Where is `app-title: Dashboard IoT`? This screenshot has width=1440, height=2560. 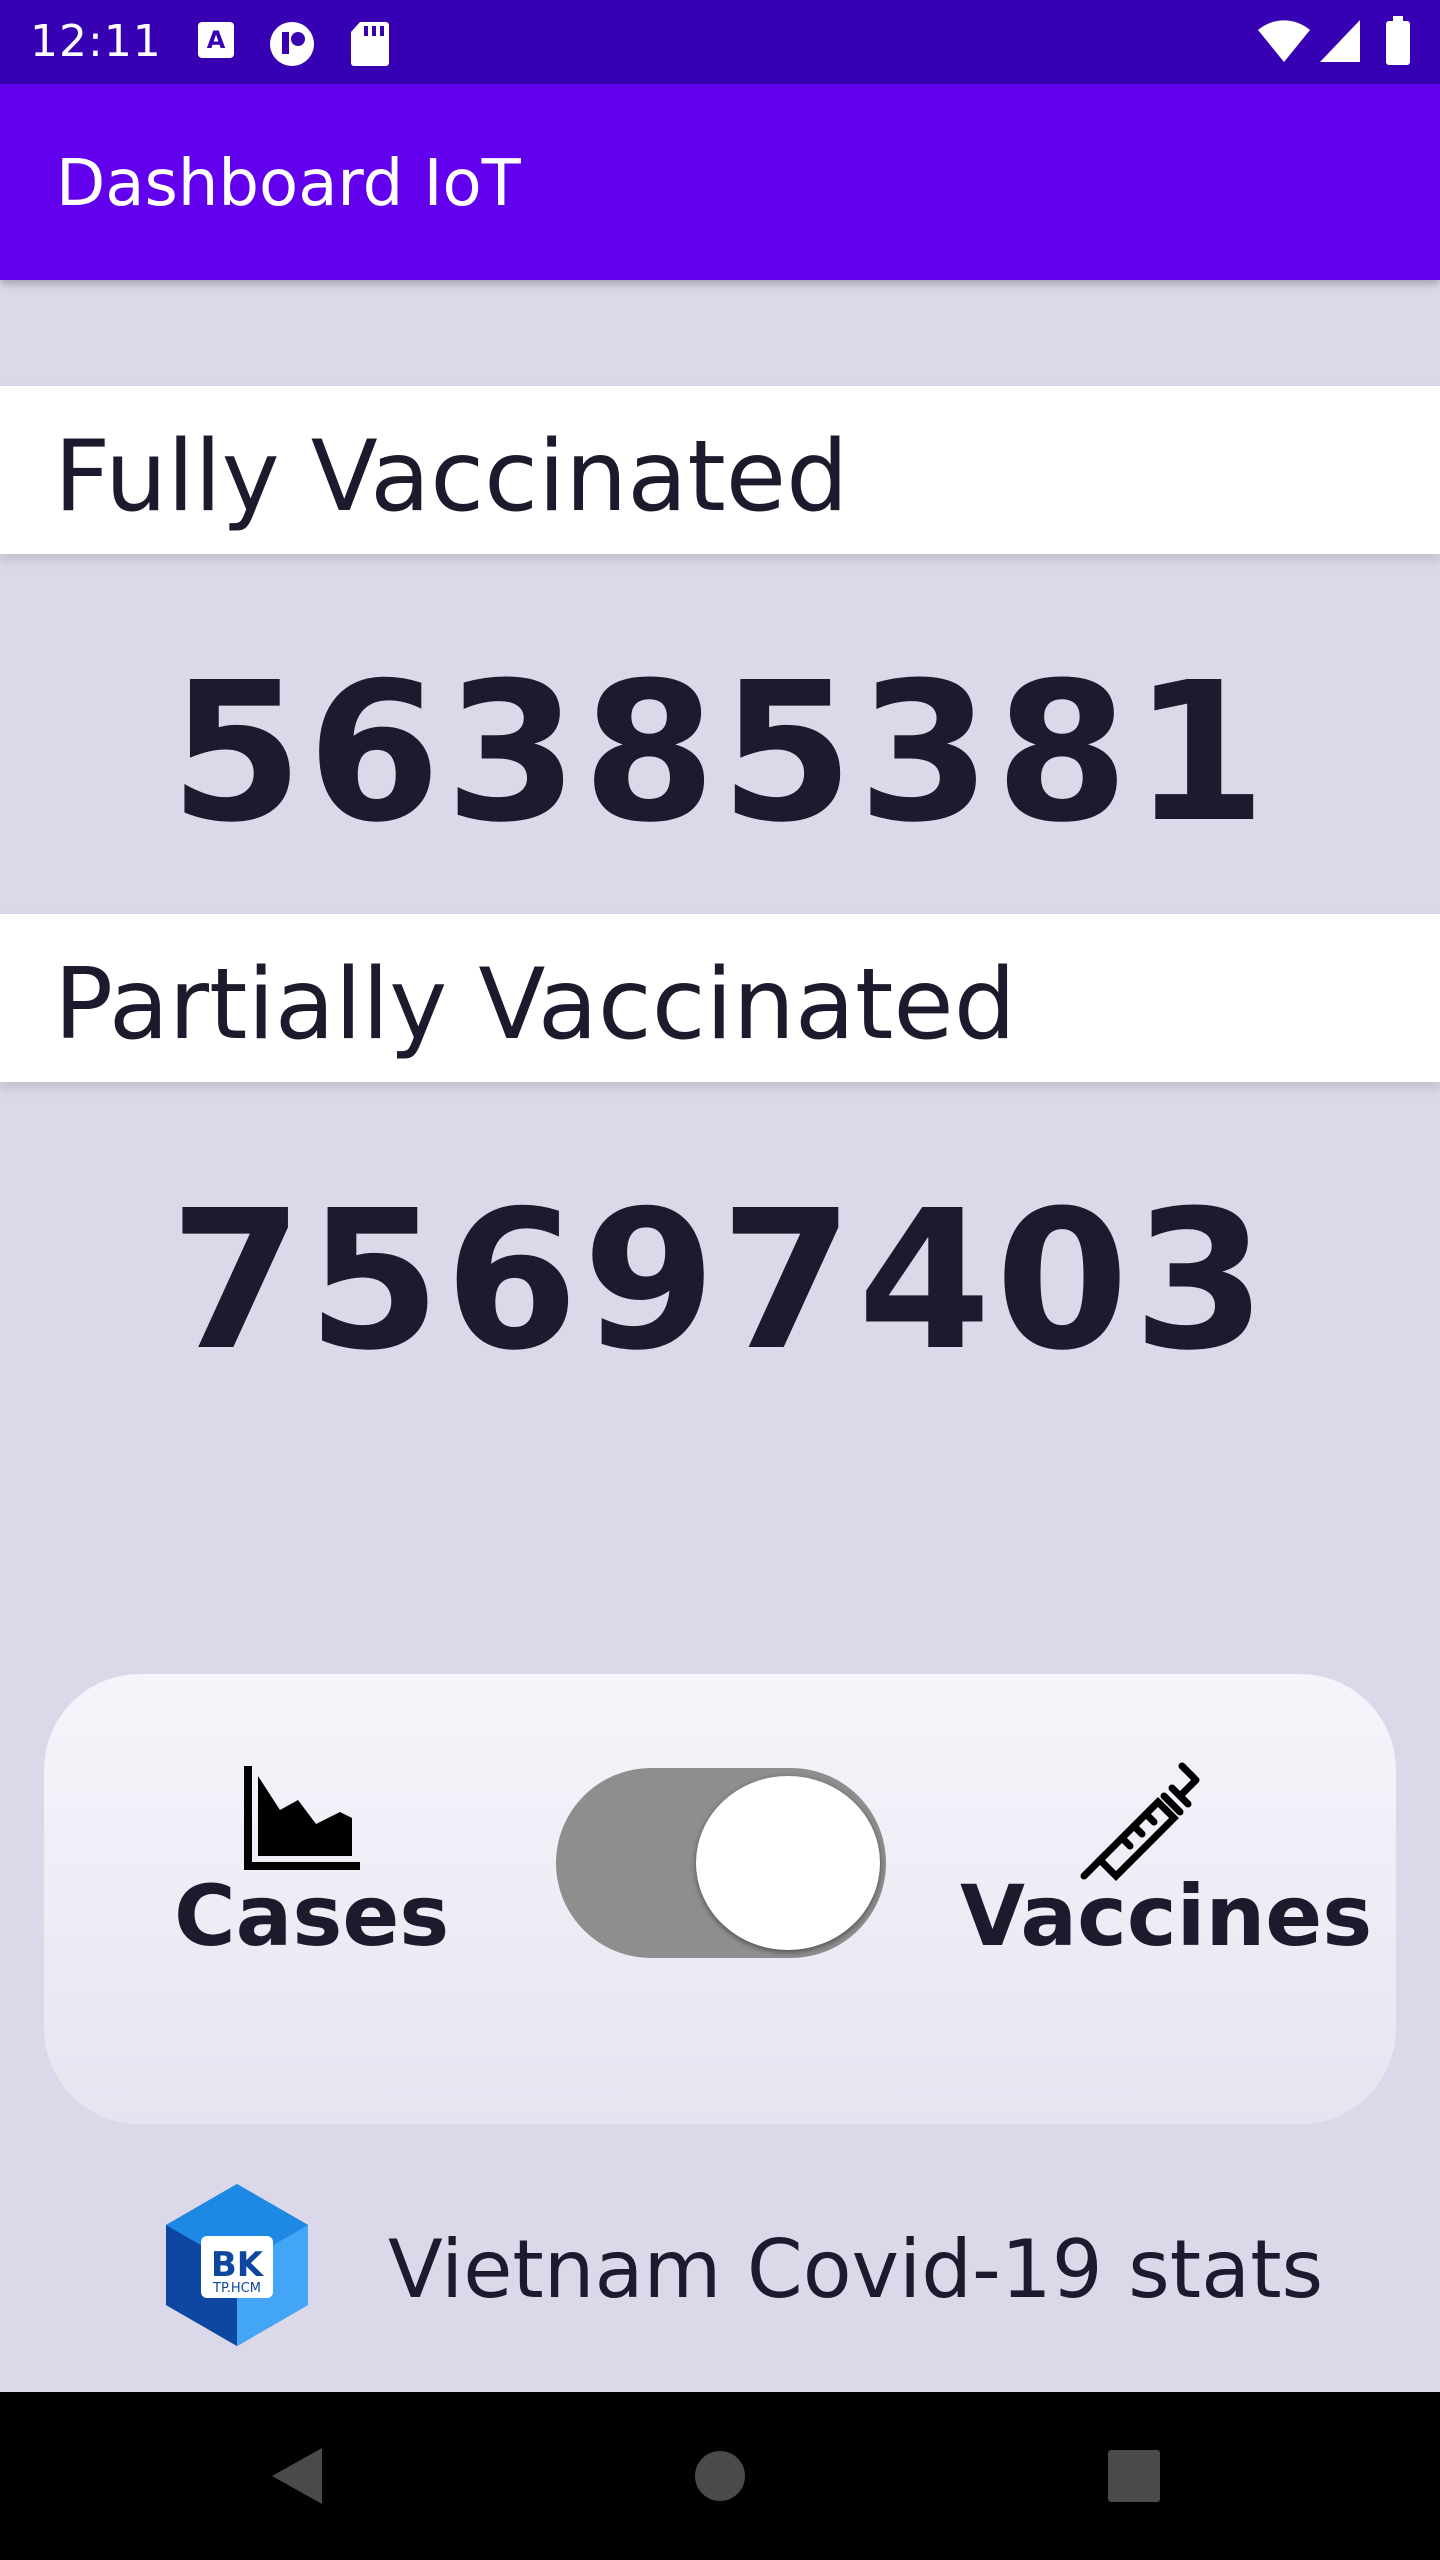 app-title: Dashboard IoT is located at coordinates (288, 184).